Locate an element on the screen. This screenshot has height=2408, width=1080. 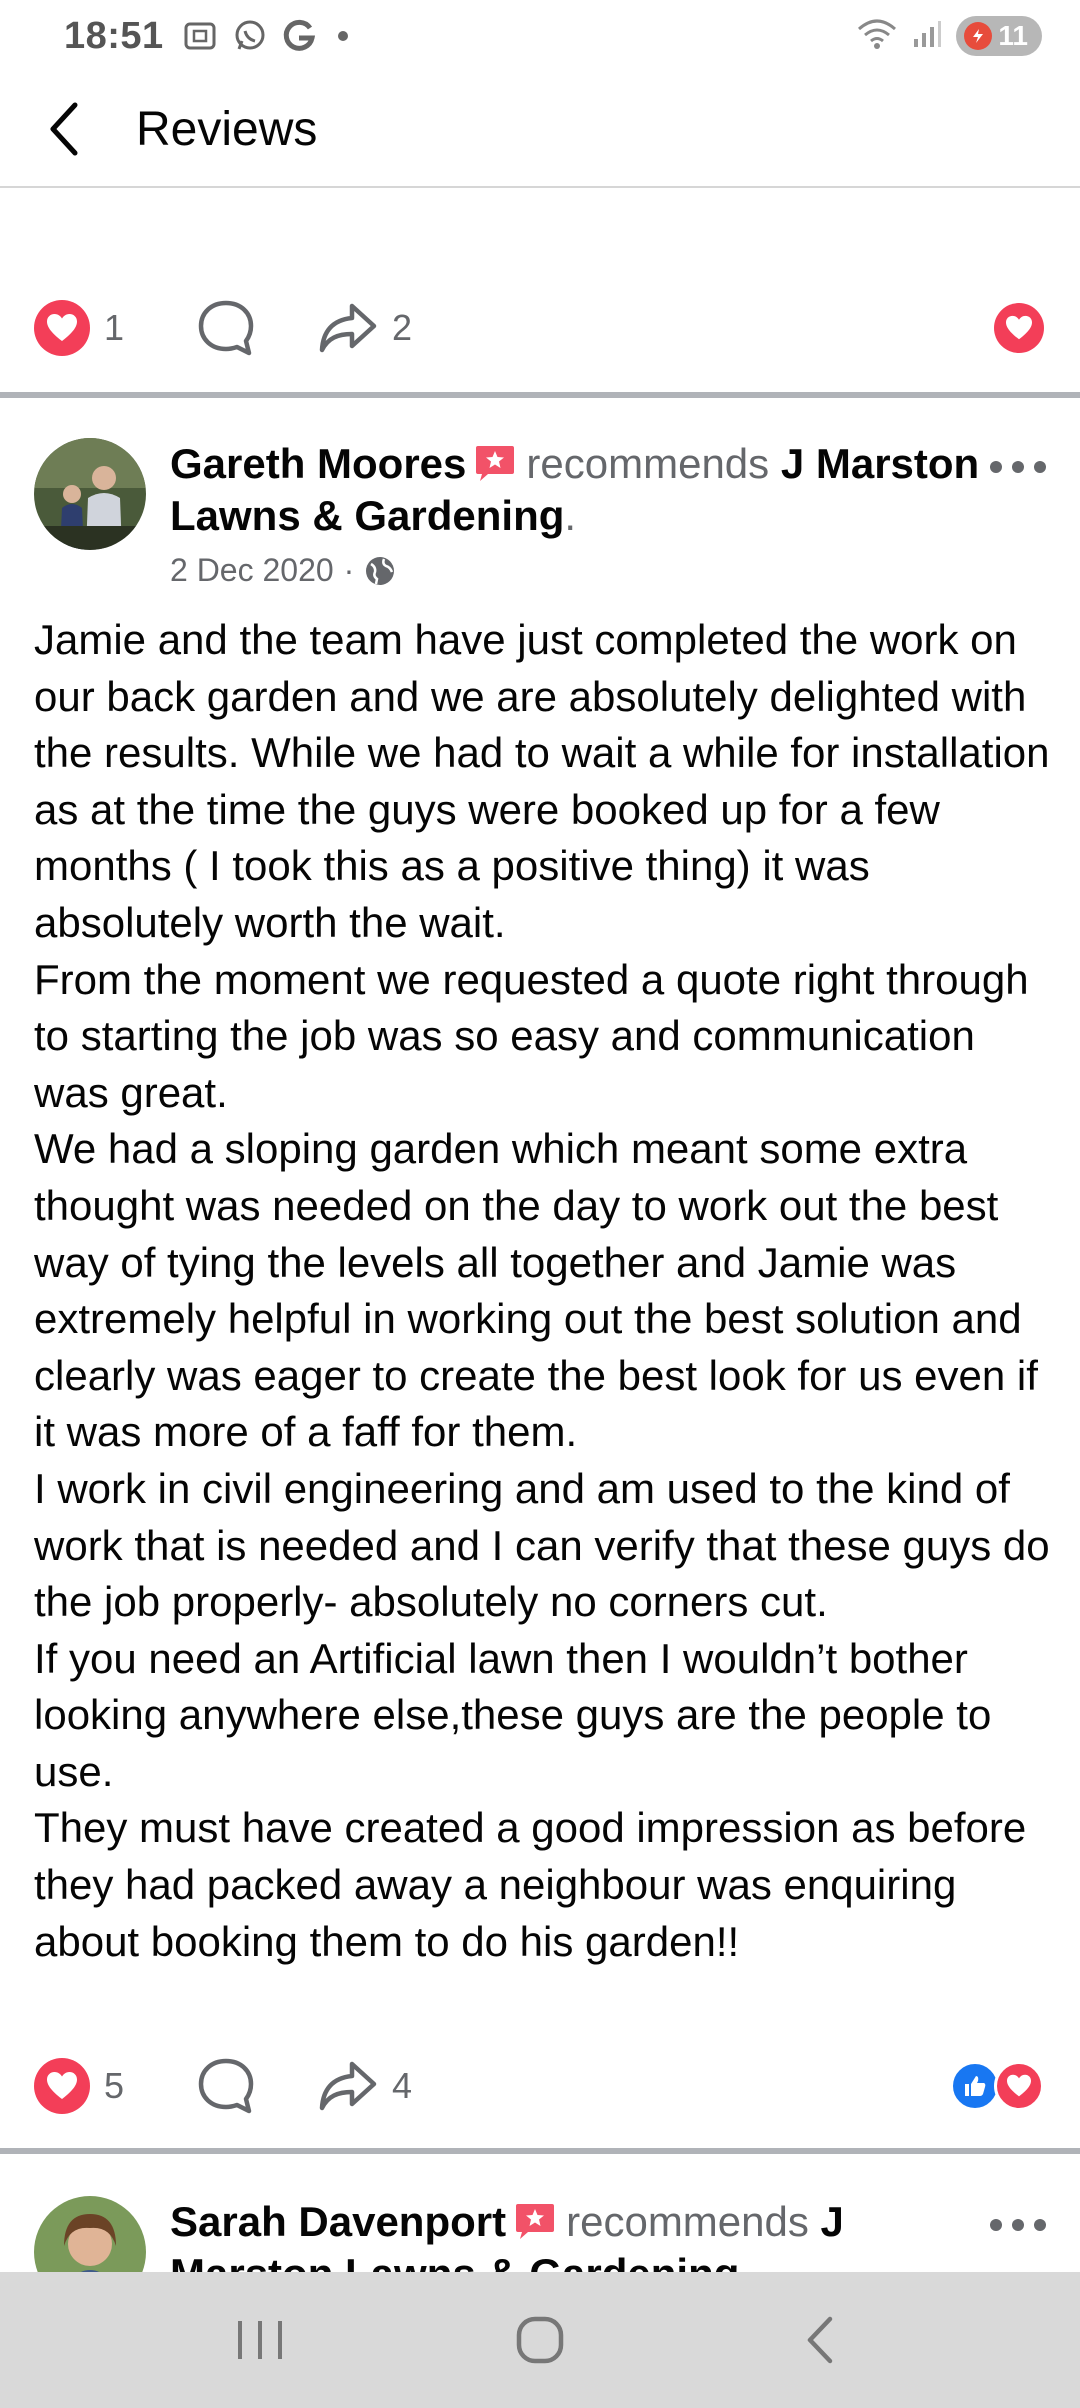
screenshot-icon is located at coordinates (200, 36).